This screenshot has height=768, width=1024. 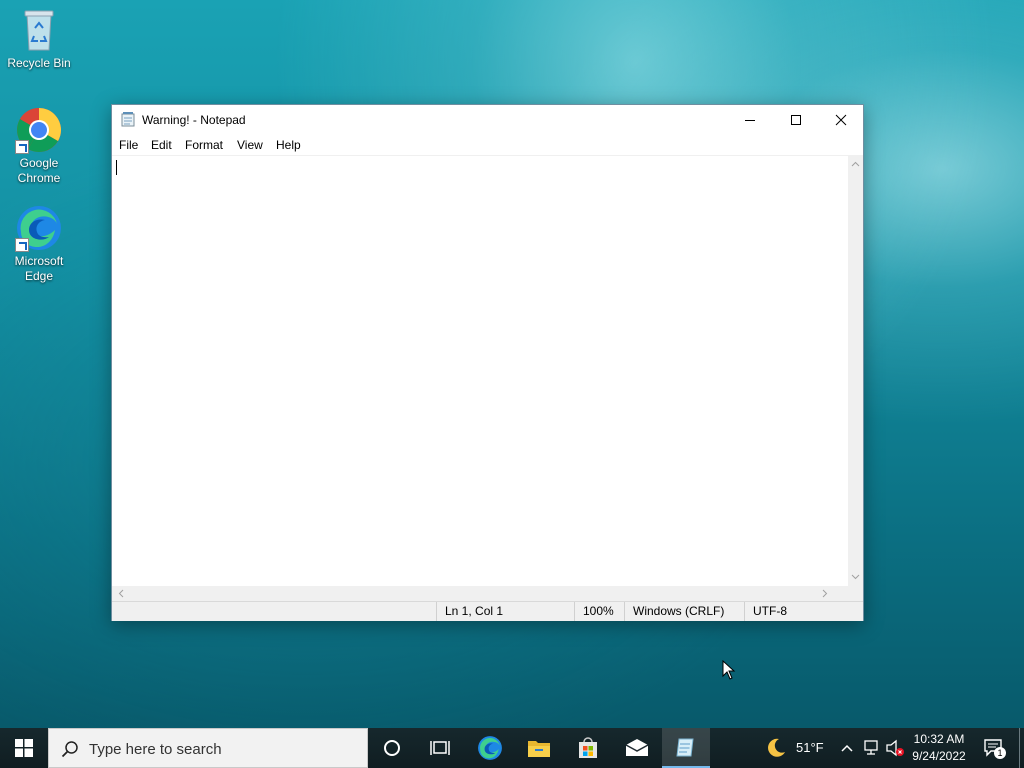 What do you see at coordinates (855, 164) in the screenshot?
I see `scroll-up-icon` at bounding box center [855, 164].